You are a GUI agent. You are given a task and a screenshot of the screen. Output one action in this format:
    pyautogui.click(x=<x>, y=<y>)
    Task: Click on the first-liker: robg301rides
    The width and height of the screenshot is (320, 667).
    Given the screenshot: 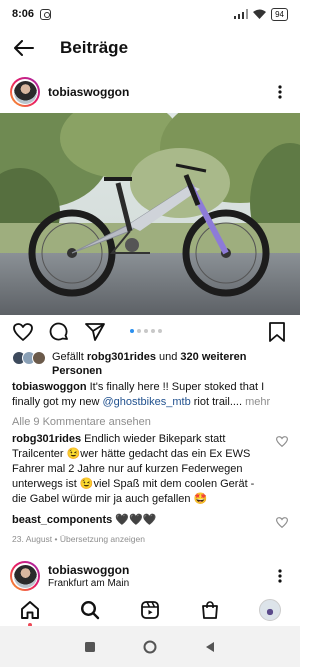 What is the action you would take?
    pyautogui.click(x=121, y=357)
    